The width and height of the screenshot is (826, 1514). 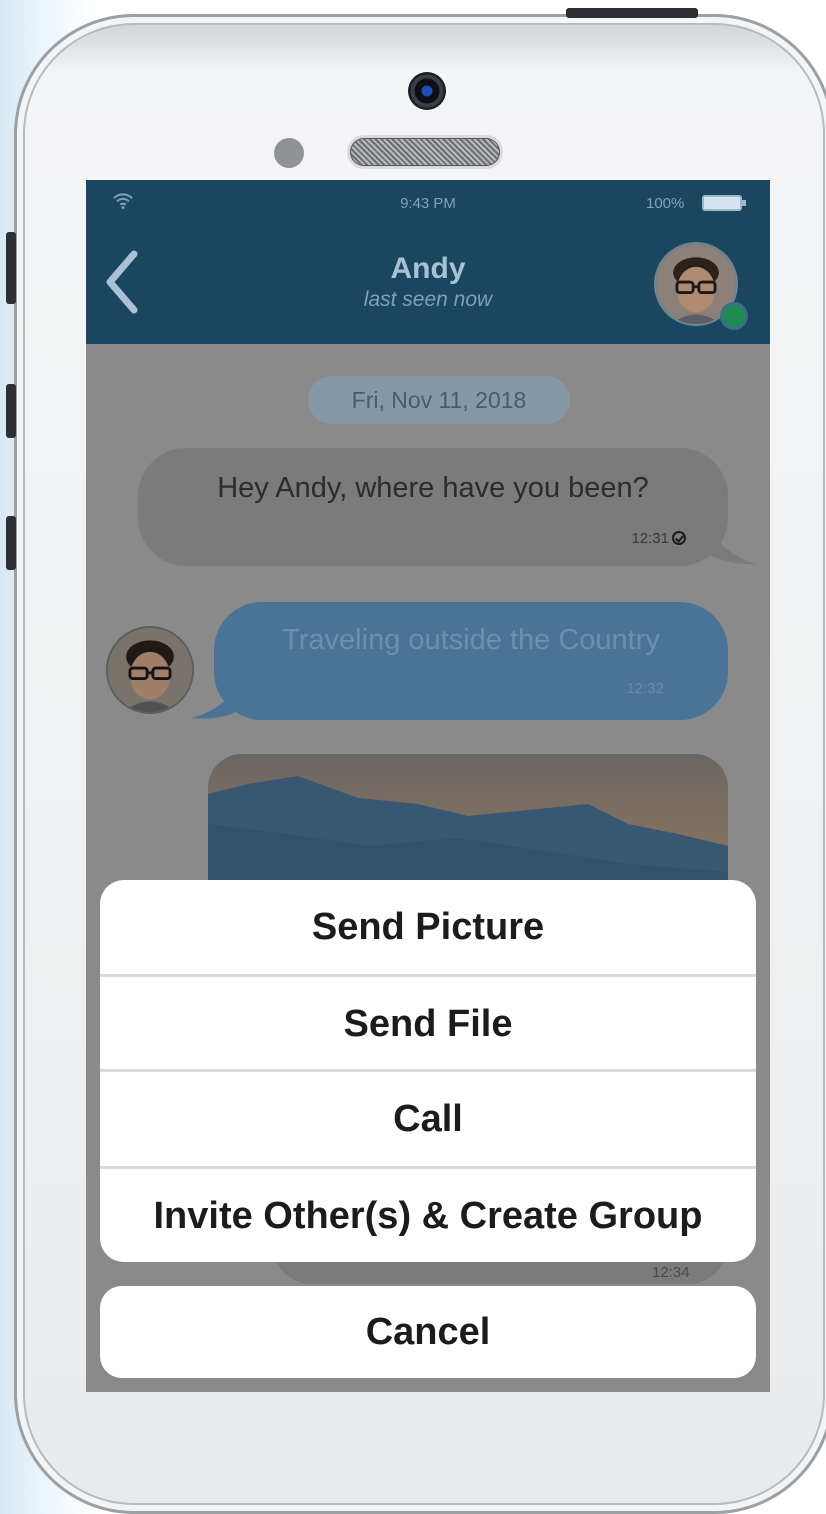 I want to click on power-button, so click(x=632, y=13).